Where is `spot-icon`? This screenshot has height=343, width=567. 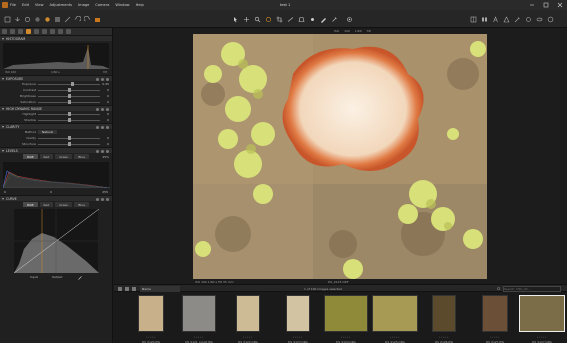 spot-icon is located at coordinates (312, 19).